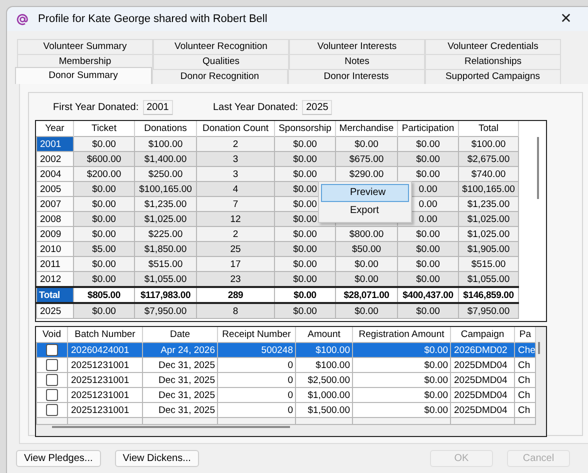  What do you see at coordinates (428, 295) in the screenshot?
I see `table-cell: $400,437.00` at bounding box center [428, 295].